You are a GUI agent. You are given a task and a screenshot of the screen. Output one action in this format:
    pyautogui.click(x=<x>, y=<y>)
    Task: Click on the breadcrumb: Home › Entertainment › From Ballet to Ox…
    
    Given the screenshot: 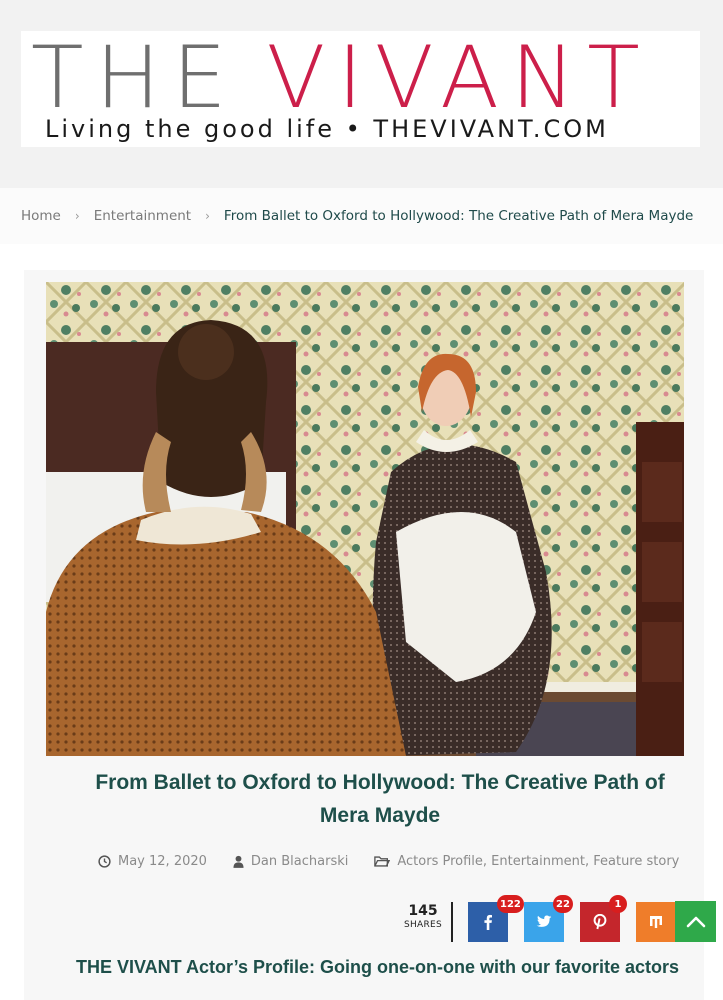 What is the action you would take?
    pyautogui.click(x=361, y=216)
    